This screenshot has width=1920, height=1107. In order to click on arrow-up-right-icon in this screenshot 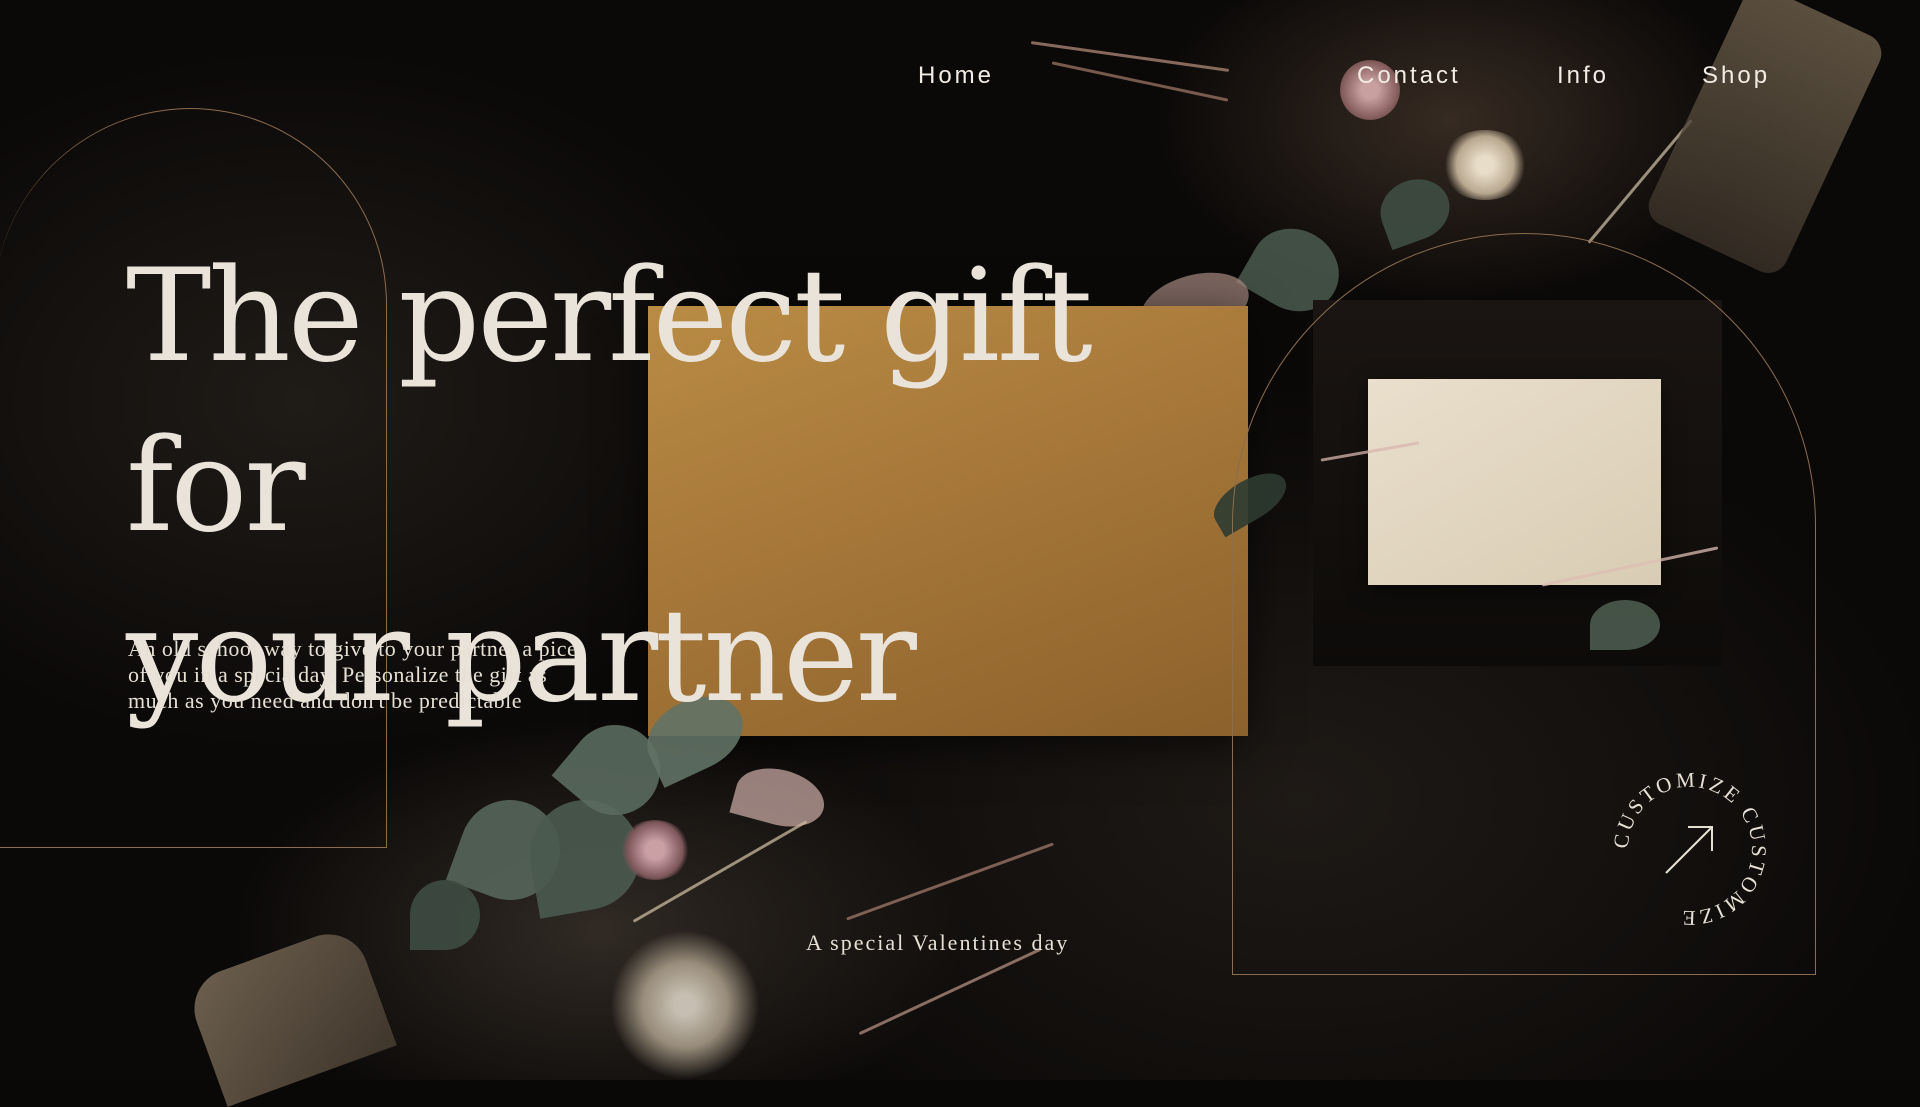, I will do `click(1689, 850)`.